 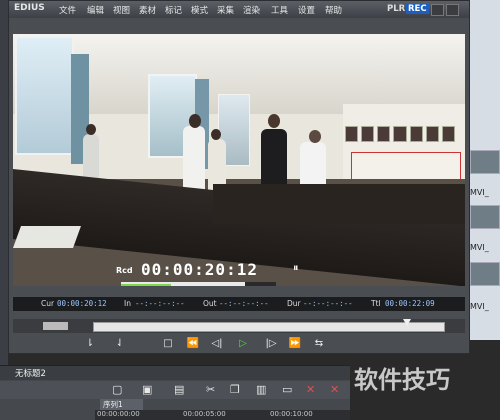 I want to click on loop-button: ⇆, so click(x=319, y=344).